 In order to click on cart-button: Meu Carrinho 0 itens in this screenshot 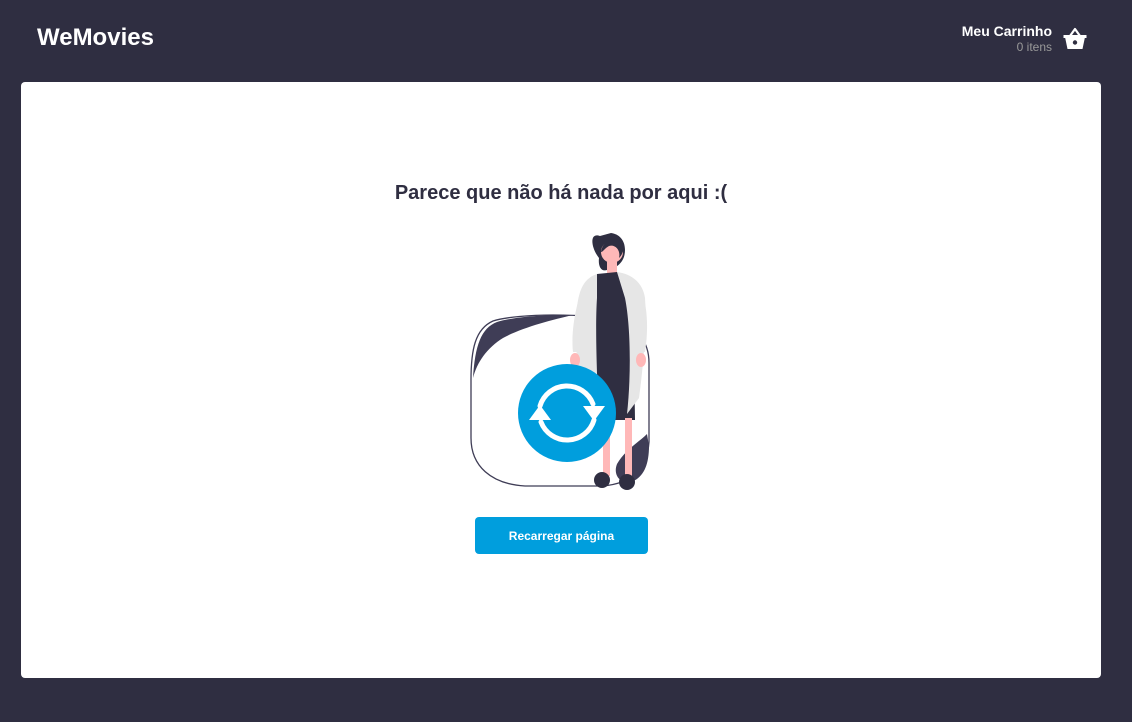, I will do `click(1025, 39)`.